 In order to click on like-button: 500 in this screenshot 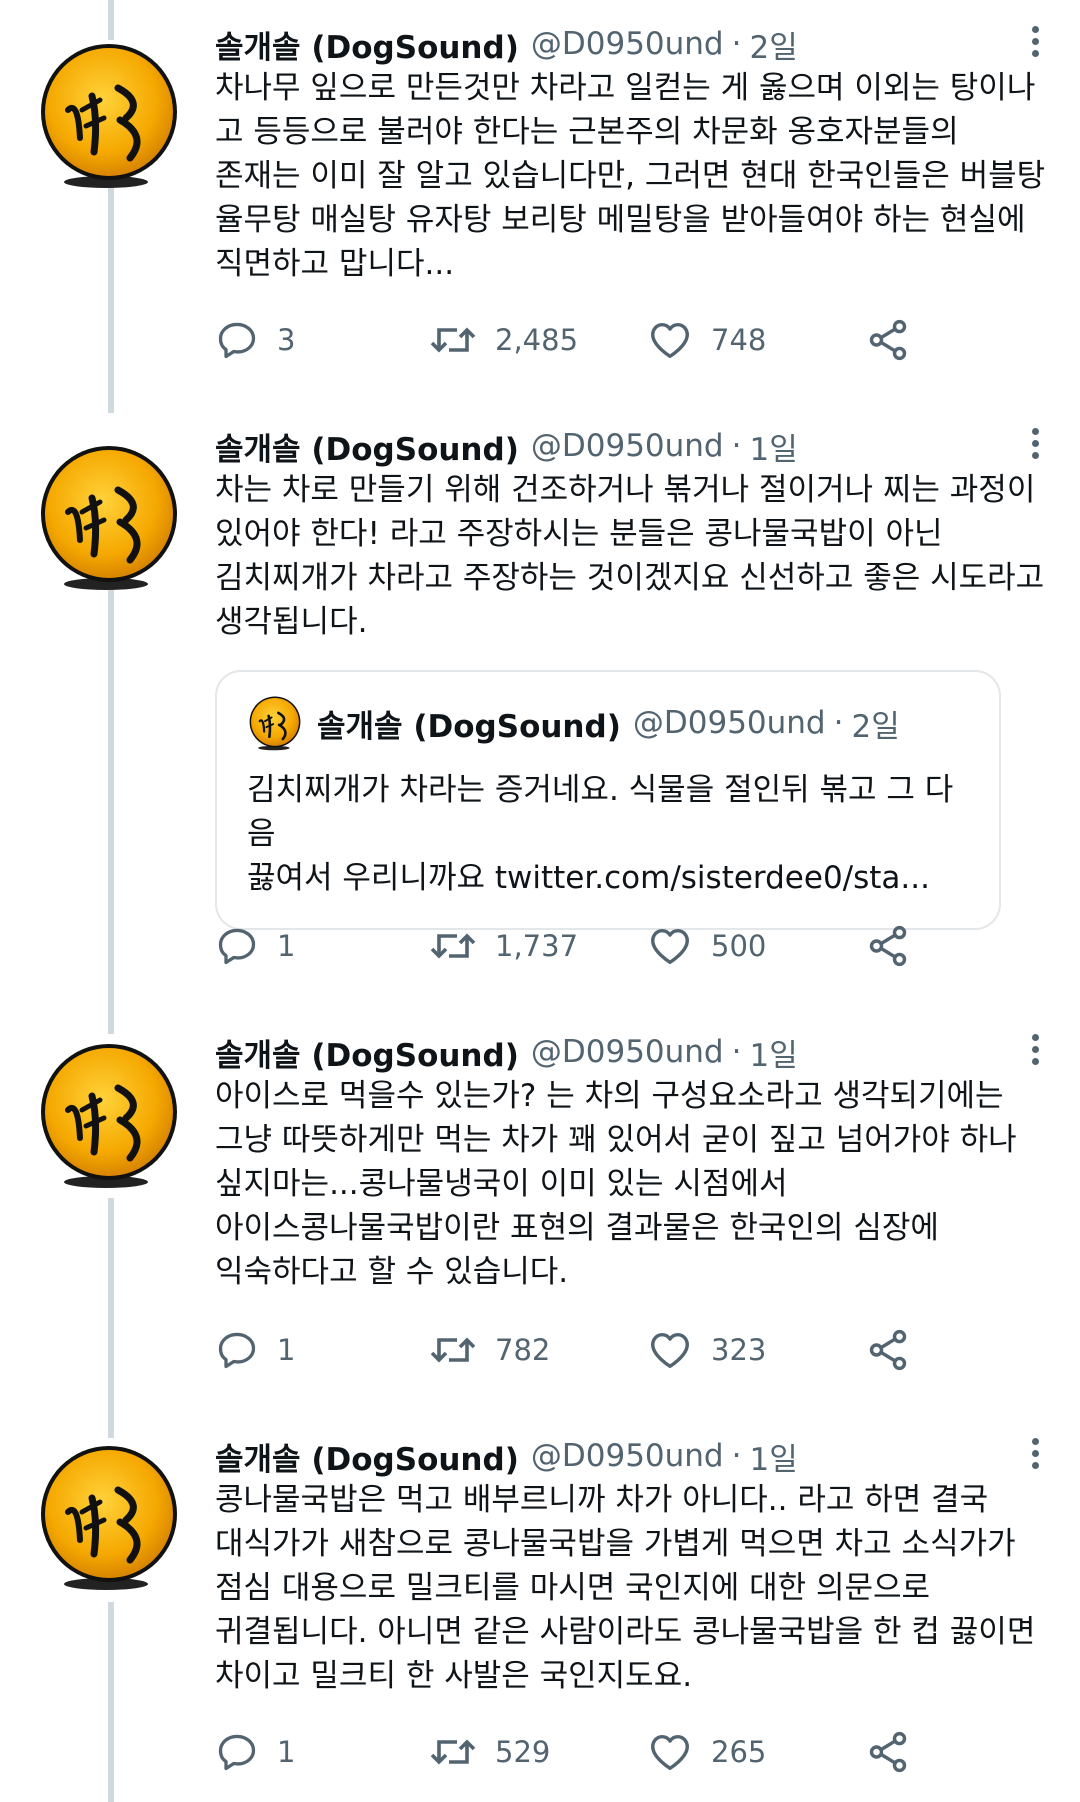, I will do `click(706, 946)`.